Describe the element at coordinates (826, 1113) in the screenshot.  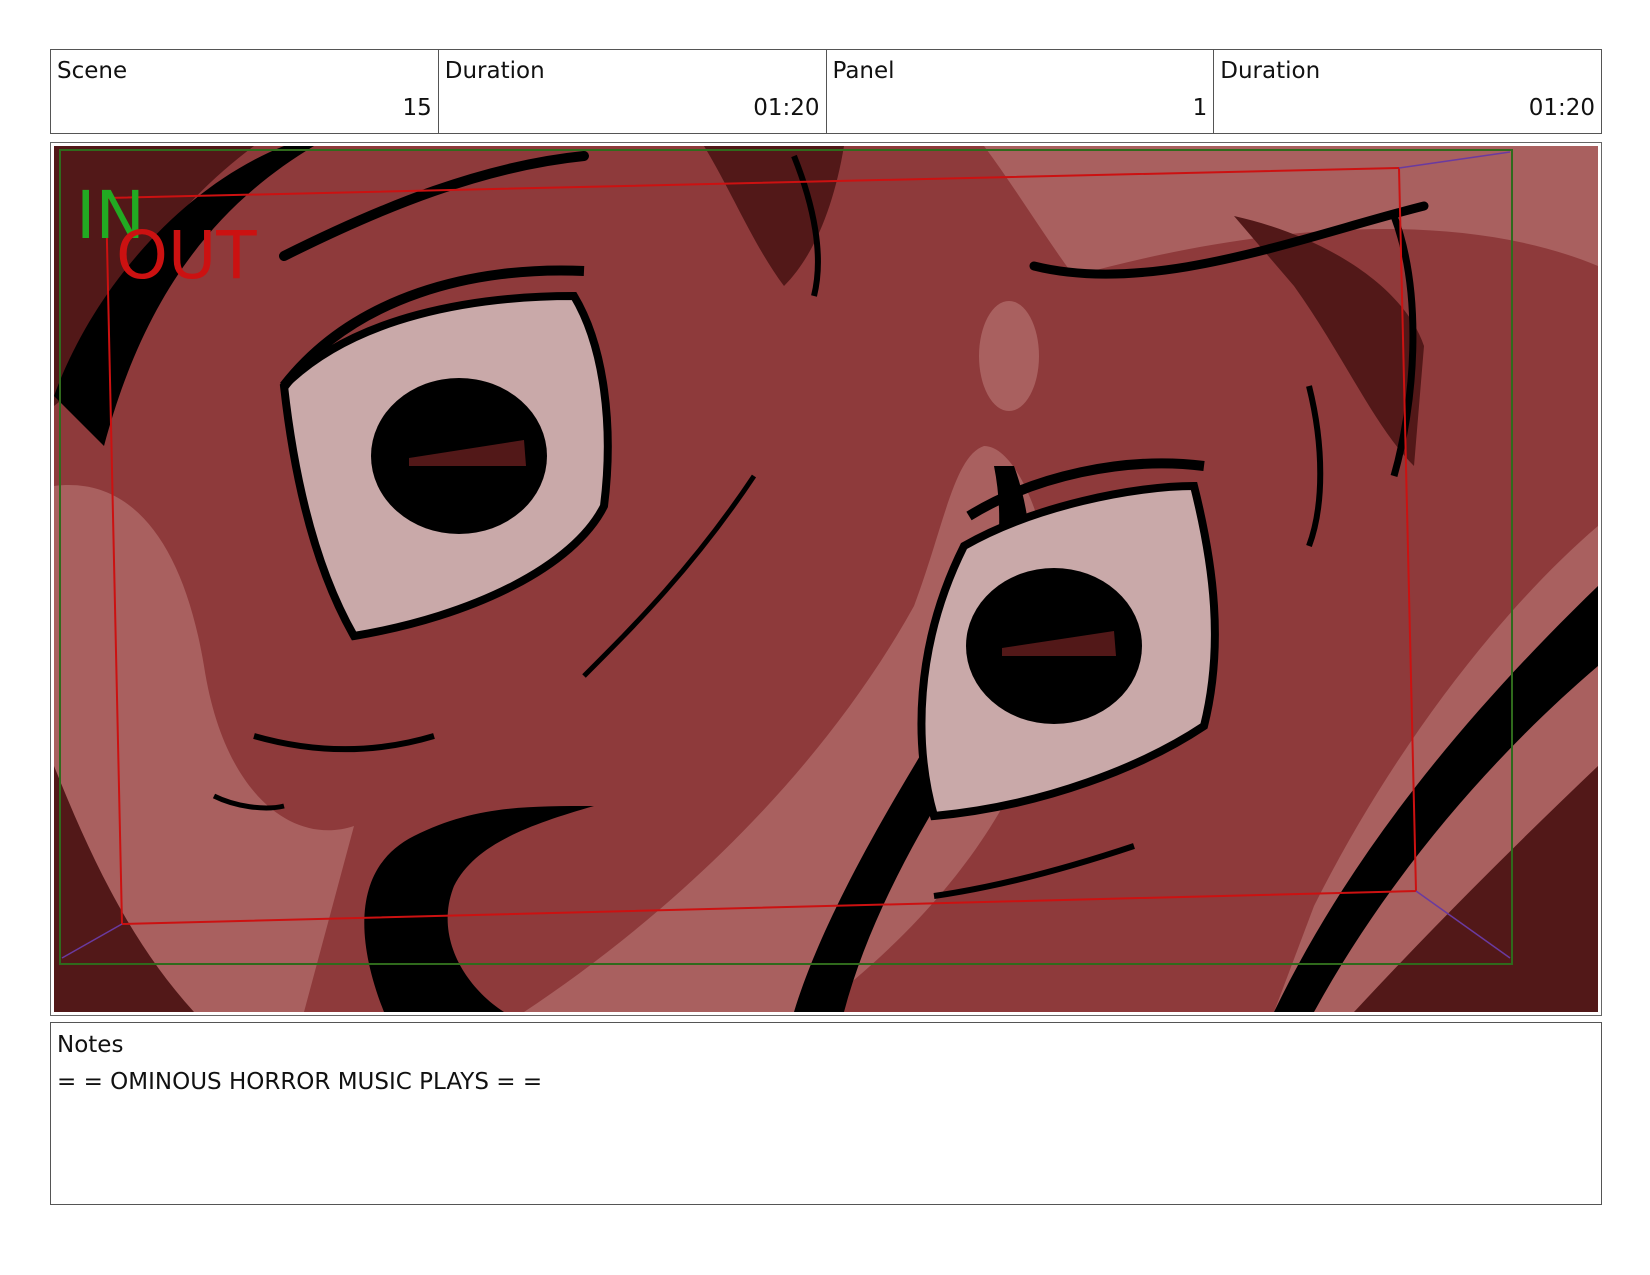
I see `notes-box: Notes = = OMINOUS HORROR MUSIC PLAYS = =` at that location.